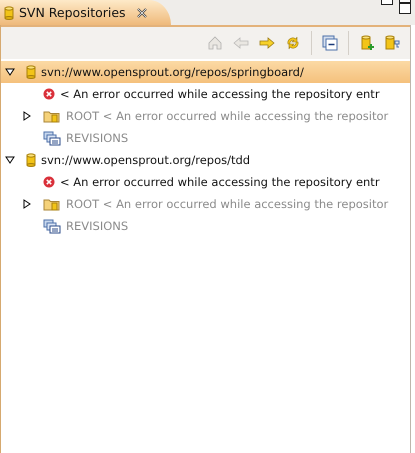 The height and width of the screenshot is (453, 415). What do you see at coordinates (405, 7) in the screenshot?
I see `maximize-icon` at bounding box center [405, 7].